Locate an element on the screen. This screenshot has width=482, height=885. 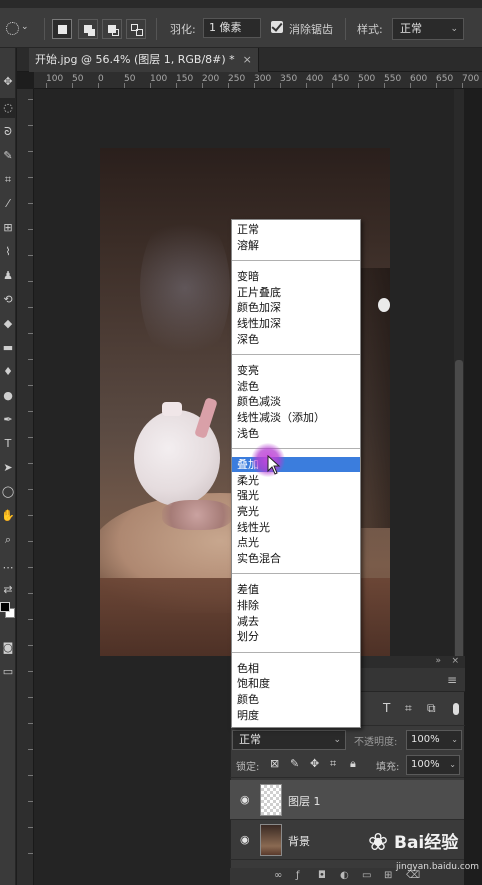
fill-input: 100% ⌄ is located at coordinates (433, 765).